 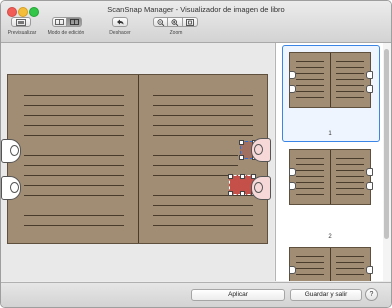 I want to click on fit-window-button, so click(x=190, y=22).